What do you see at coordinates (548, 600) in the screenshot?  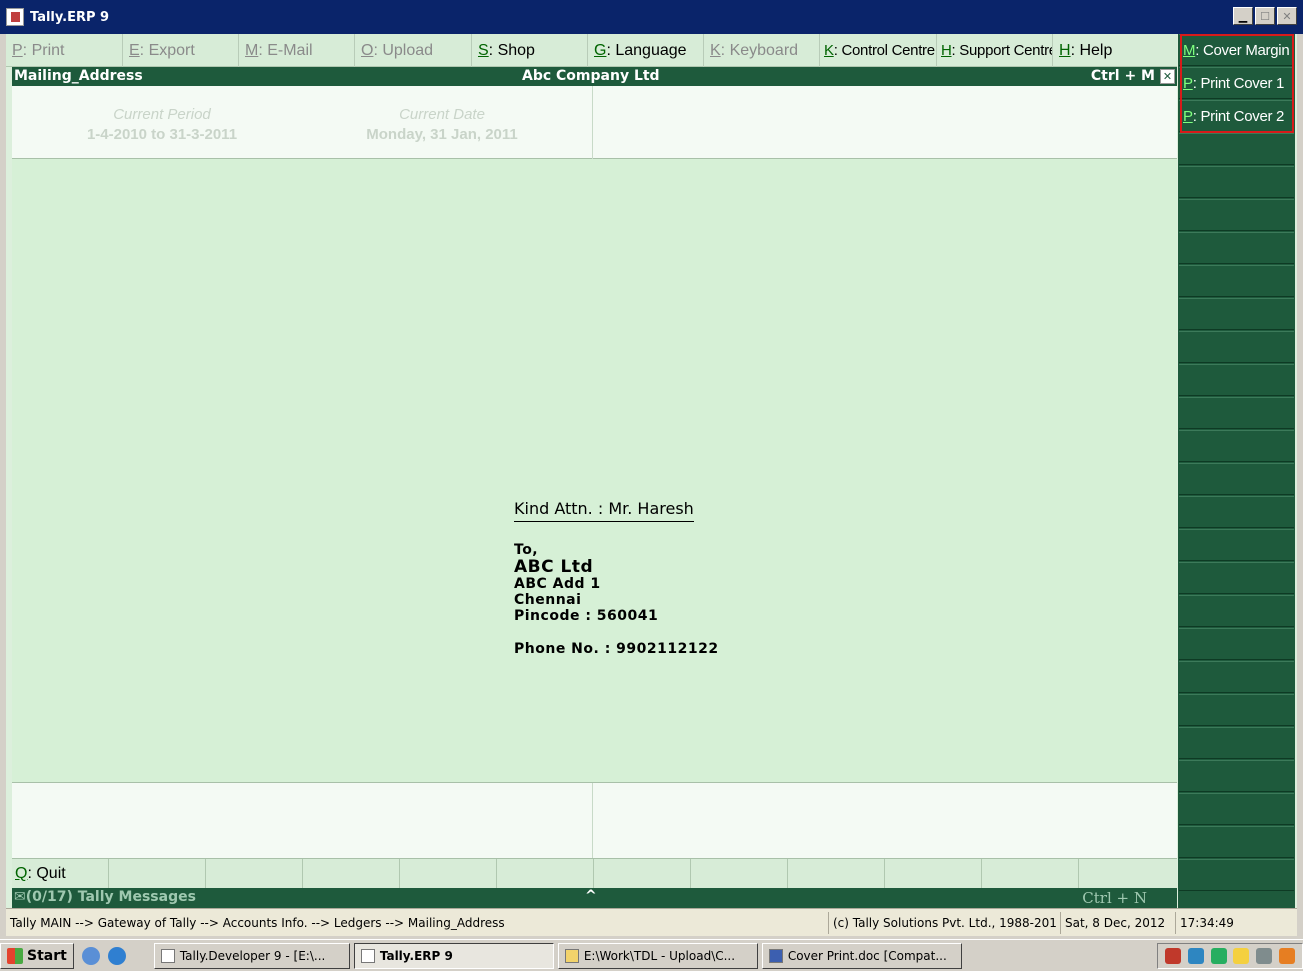 I see `address-city: Chennai` at bounding box center [548, 600].